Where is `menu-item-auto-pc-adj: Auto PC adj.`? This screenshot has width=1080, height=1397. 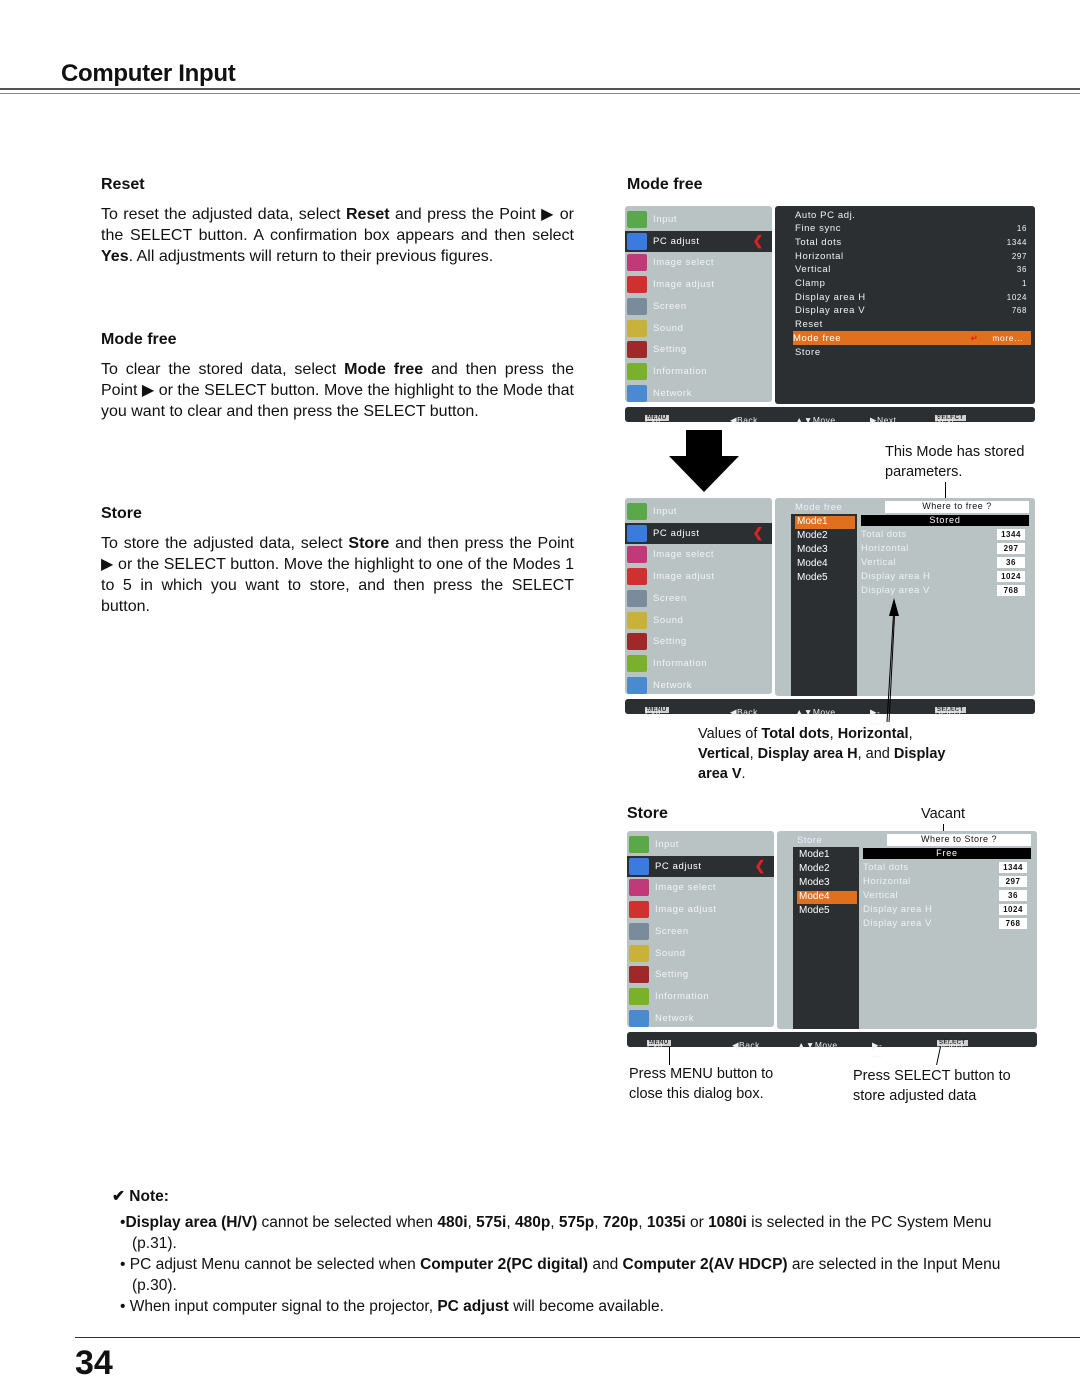
menu-item-auto-pc-adj: Auto PC adj. is located at coordinates (913, 215).